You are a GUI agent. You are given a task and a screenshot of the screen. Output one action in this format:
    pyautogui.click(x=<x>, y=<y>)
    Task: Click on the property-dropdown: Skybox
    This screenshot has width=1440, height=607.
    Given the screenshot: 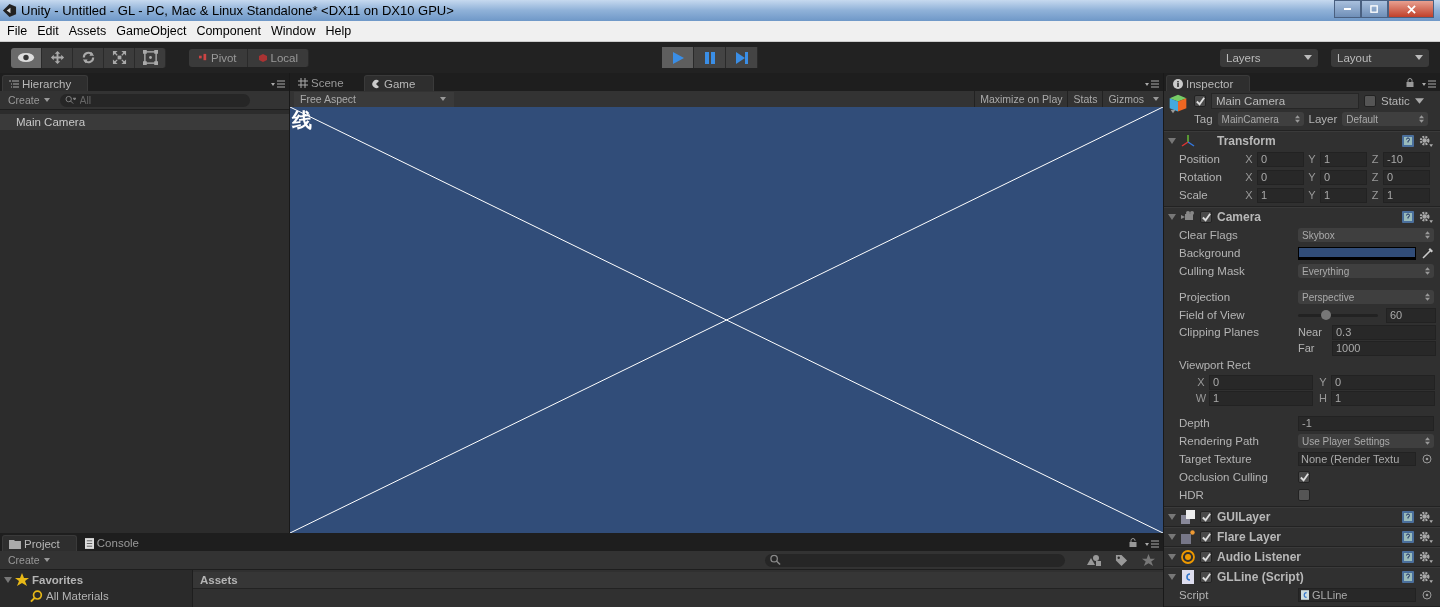 What is the action you would take?
    pyautogui.click(x=1366, y=235)
    